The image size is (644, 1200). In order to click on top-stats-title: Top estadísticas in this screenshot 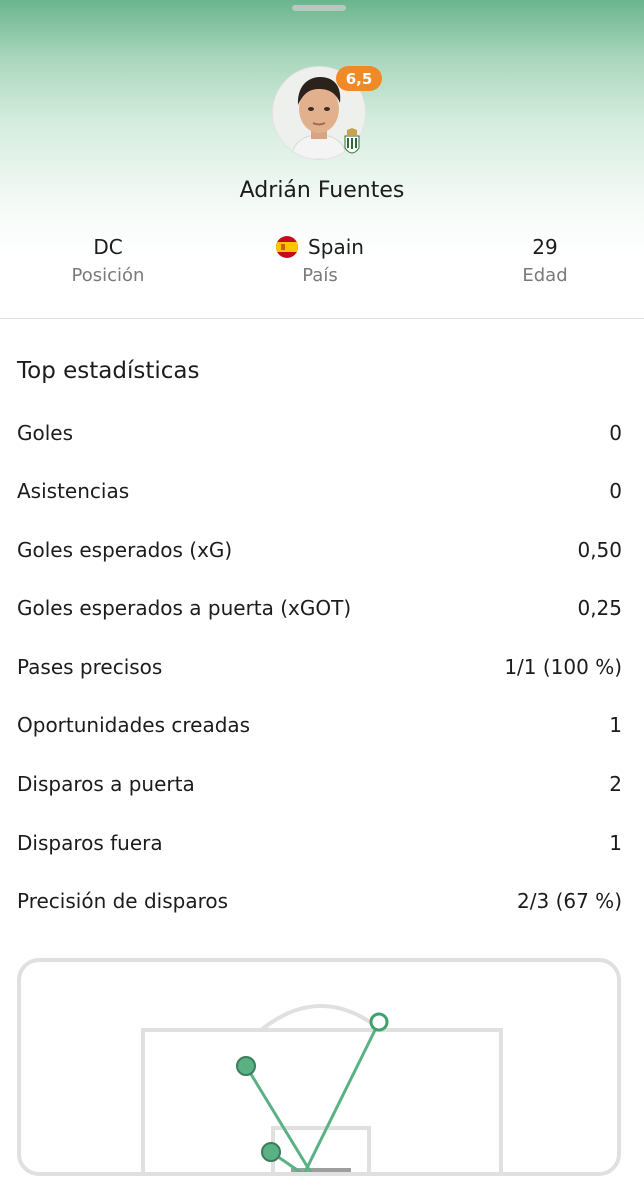, I will do `click(108, 371)`.